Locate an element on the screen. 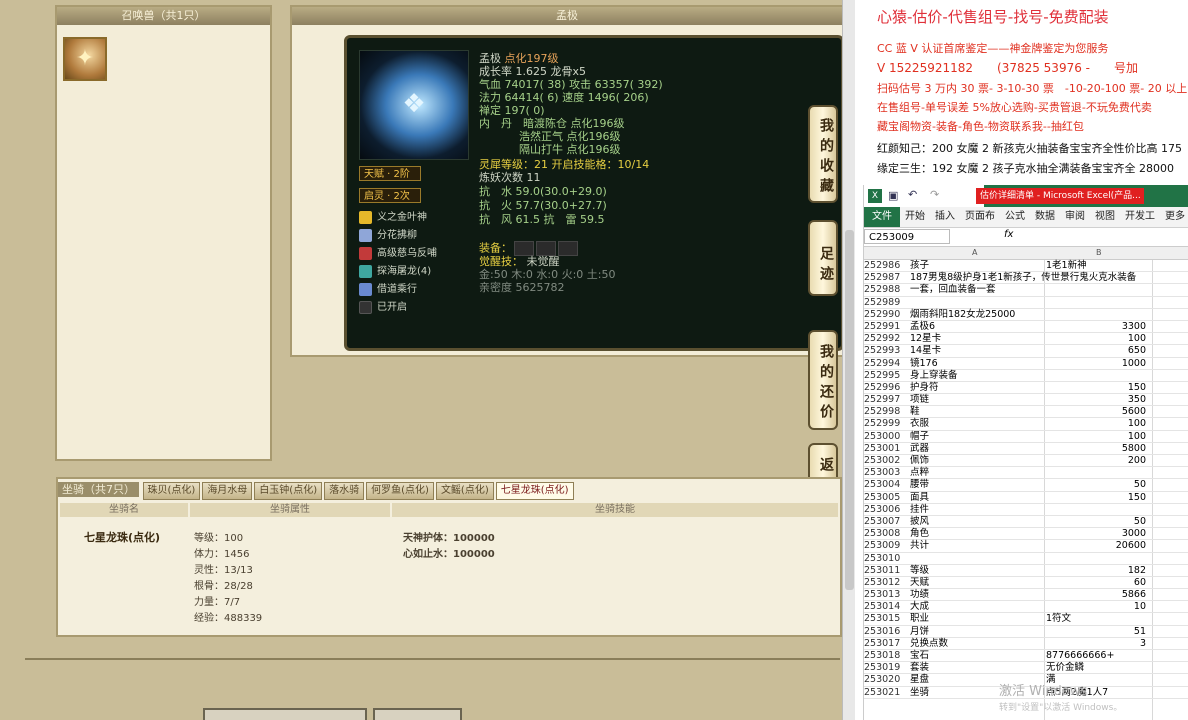  sheet-row: 253007 披风 50 is located at coordinates (1026, 522).